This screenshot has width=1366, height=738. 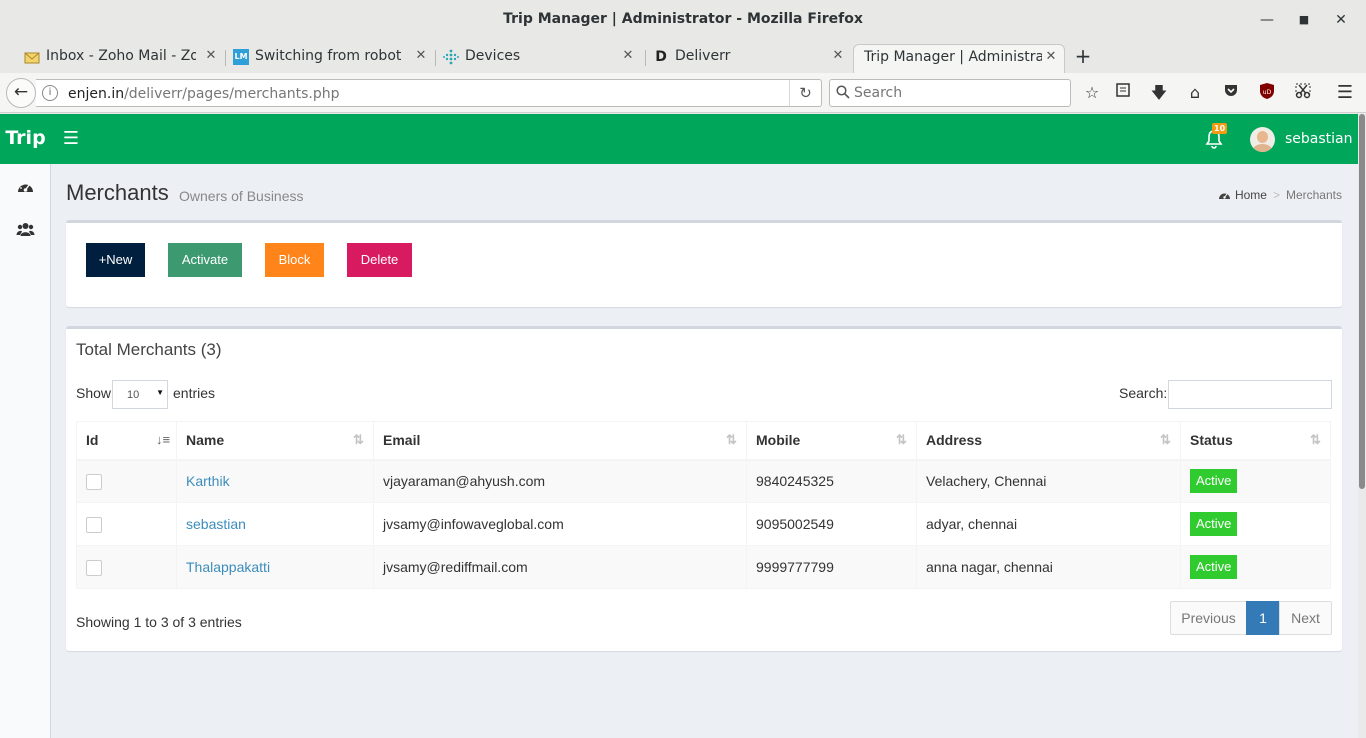 I want to click on column-header-status: Status ⇅, so click(x=1255, y=441).